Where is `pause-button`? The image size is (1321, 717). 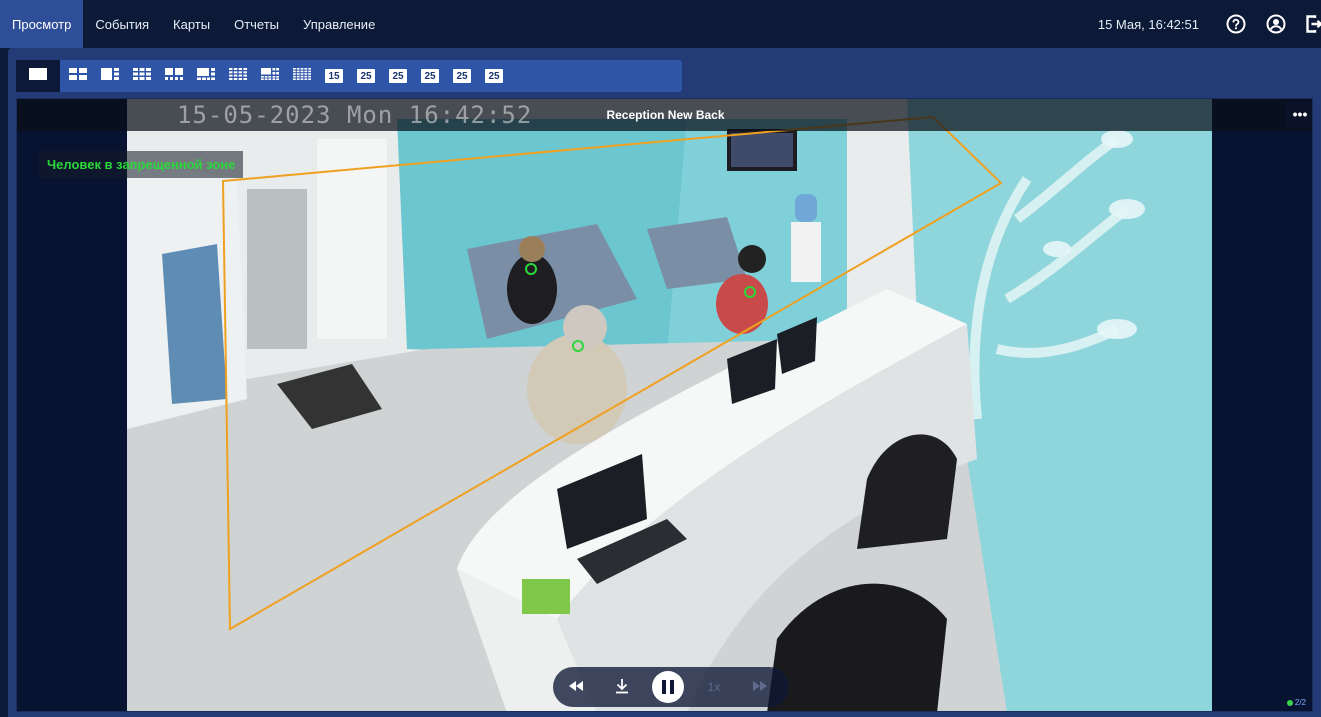 pause-button is located at coordinates (668, 687).